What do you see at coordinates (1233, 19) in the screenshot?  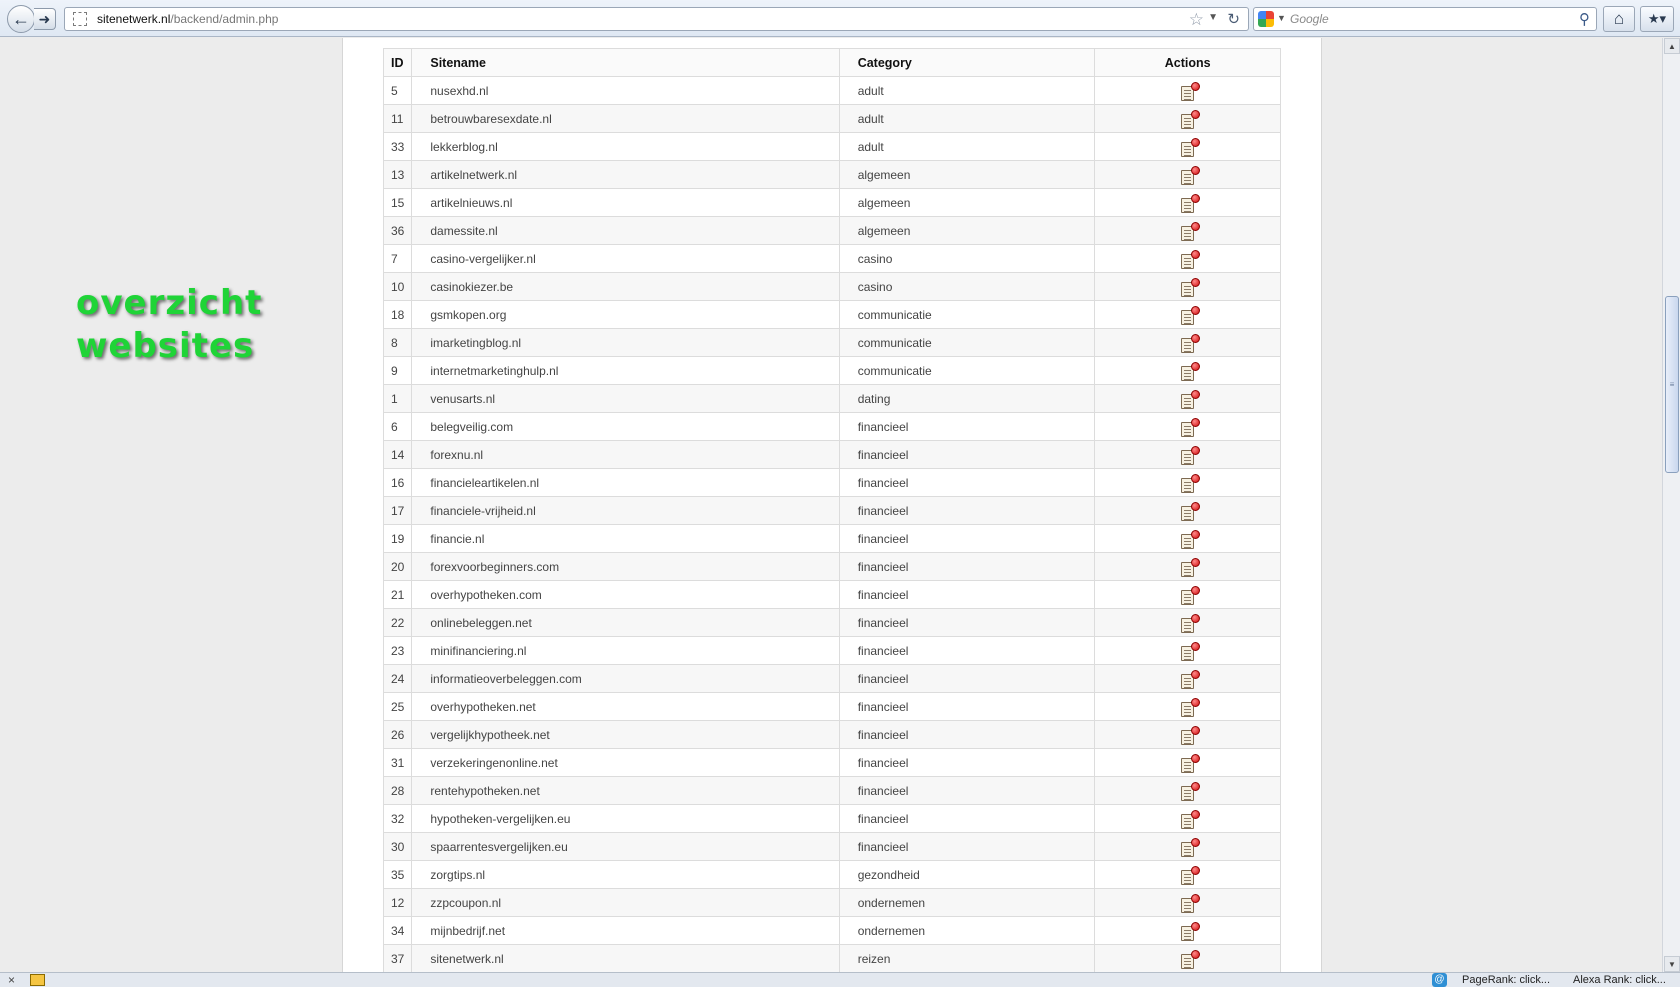 I see `reload-icon: ↻` at bounding box center [1233, 19].